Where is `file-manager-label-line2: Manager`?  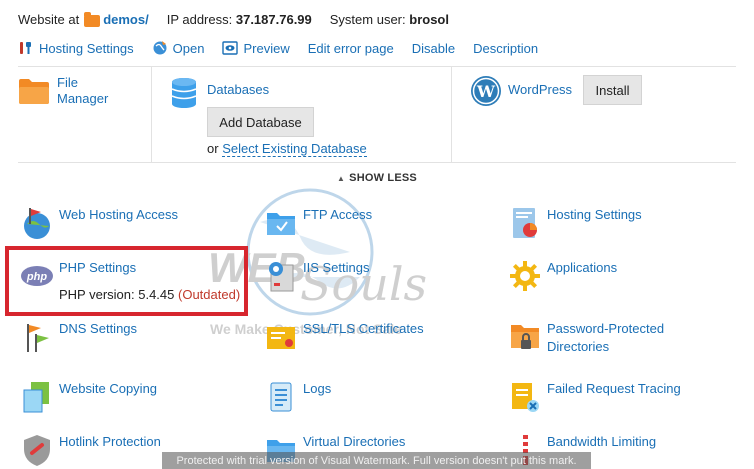
file-manager-label-line2: Manager is located at coordinates (83, 98).